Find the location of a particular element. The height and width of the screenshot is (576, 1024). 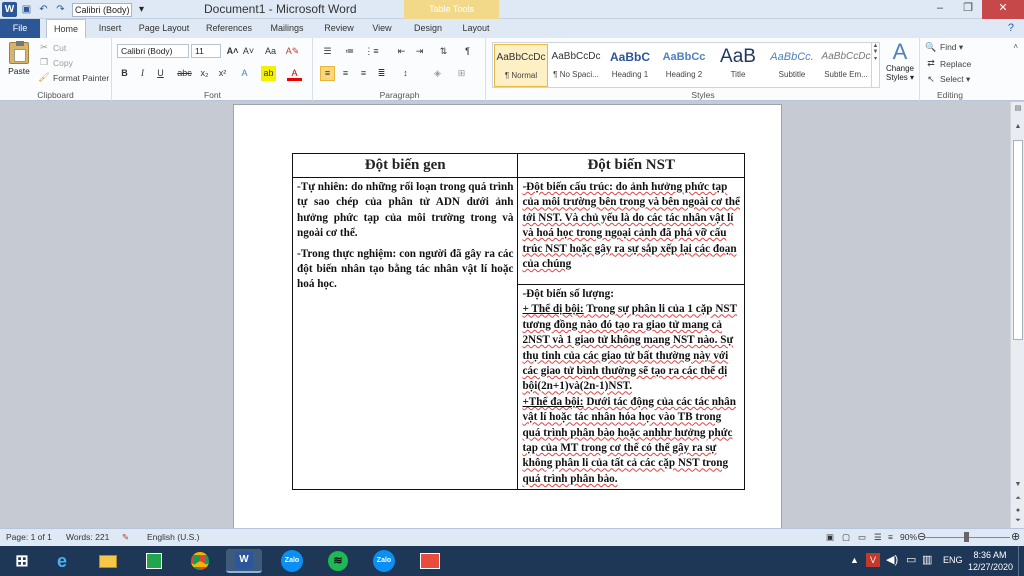

text-effects-icon: A is located at coordinates (244, 73).